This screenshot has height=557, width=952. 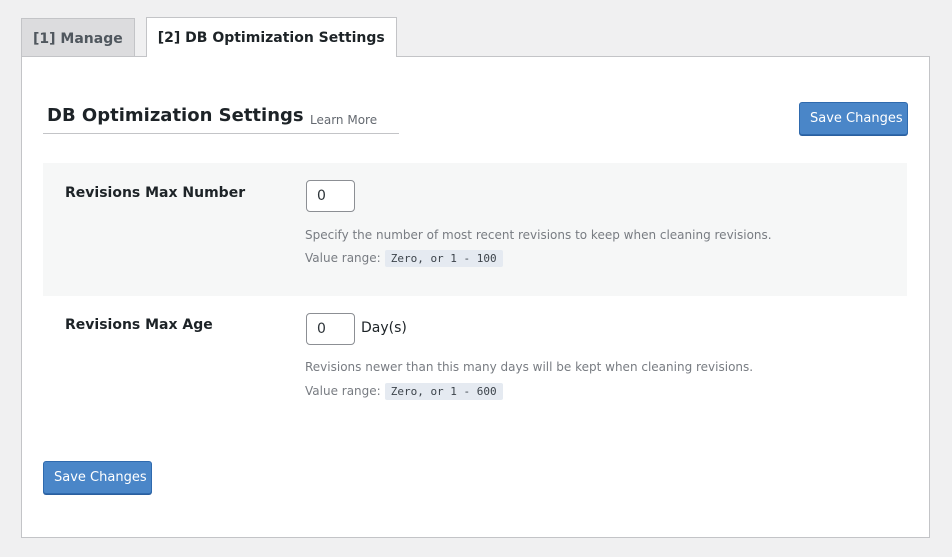 I want to click on revisions-max-age-input, so click(x=330, y=329).